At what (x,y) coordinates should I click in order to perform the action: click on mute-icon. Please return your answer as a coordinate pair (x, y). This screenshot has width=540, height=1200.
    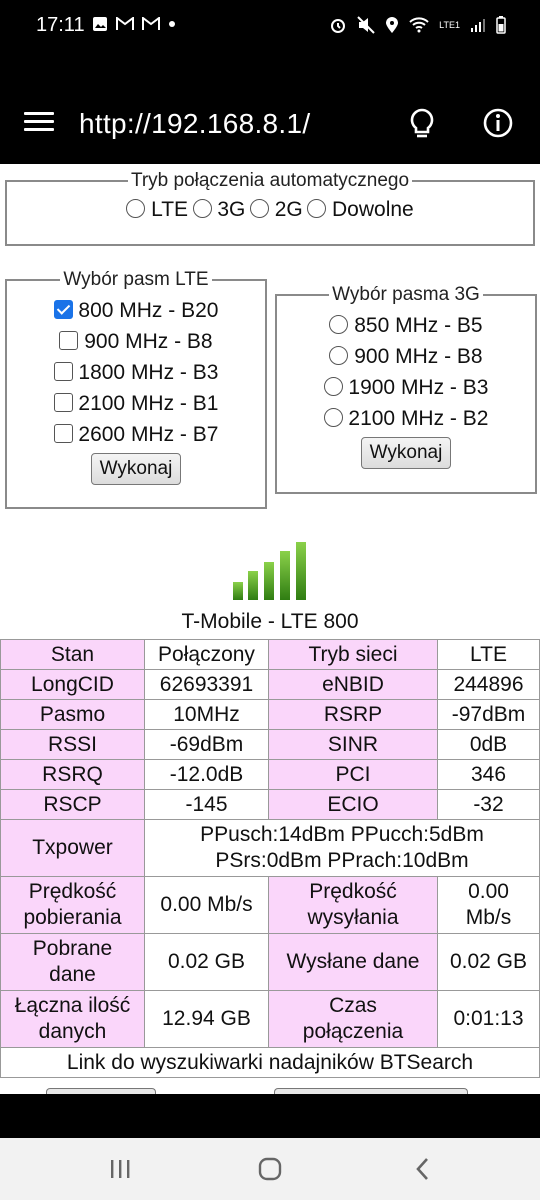
    Looking at the image, I should click on (366, 25).